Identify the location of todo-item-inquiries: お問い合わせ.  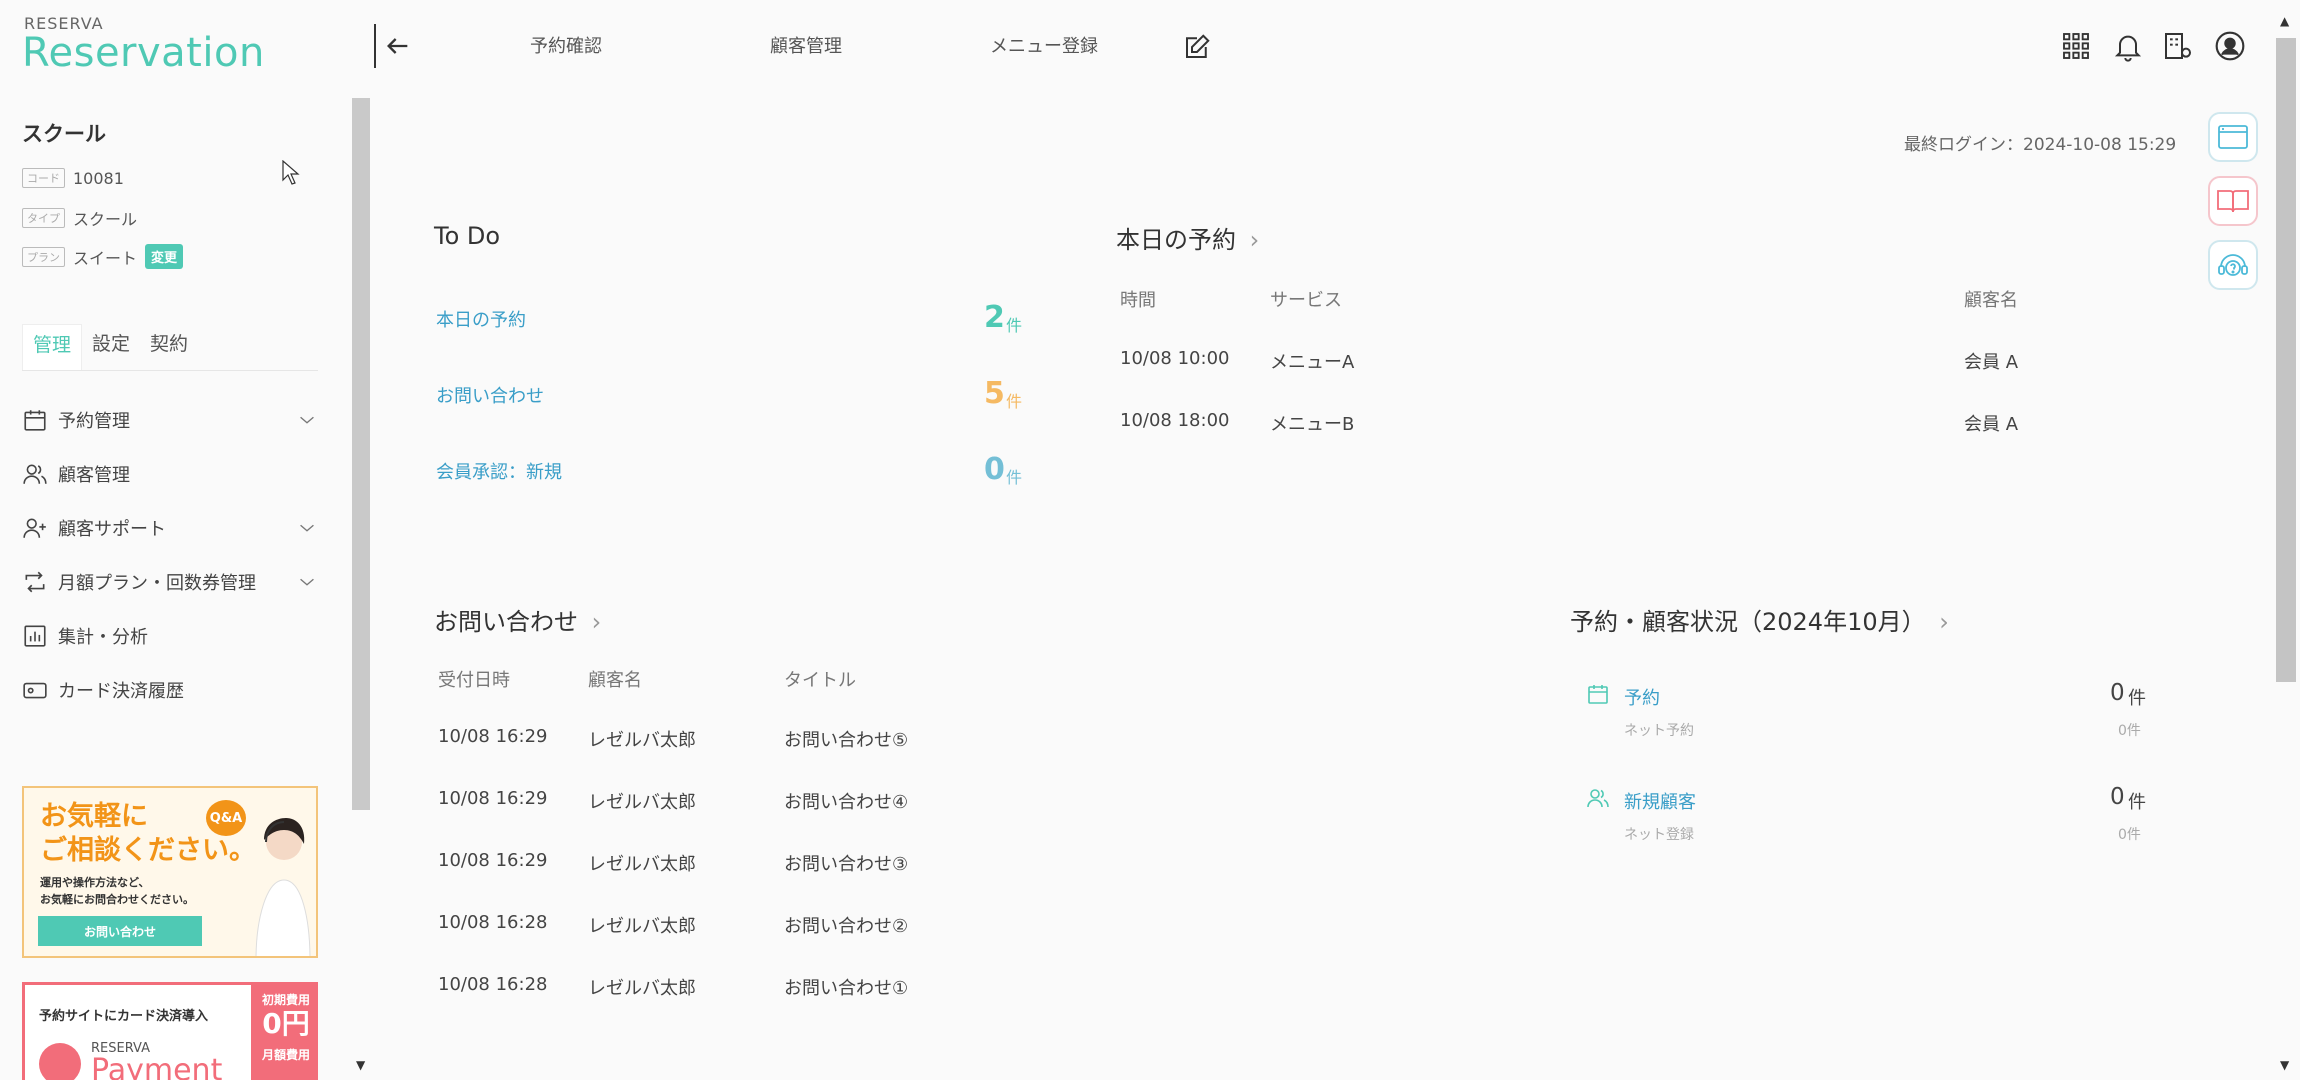
(490, 395).